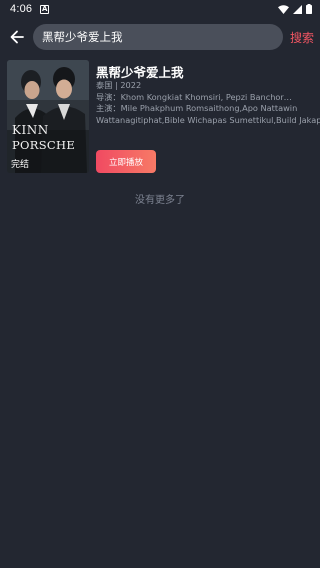 This screenshot has width=320, height=568. What do you see at coordinates (160, 200) in the screenshot?
I see `no-more-text: 没有更多了` at bounding box center [160, 200].